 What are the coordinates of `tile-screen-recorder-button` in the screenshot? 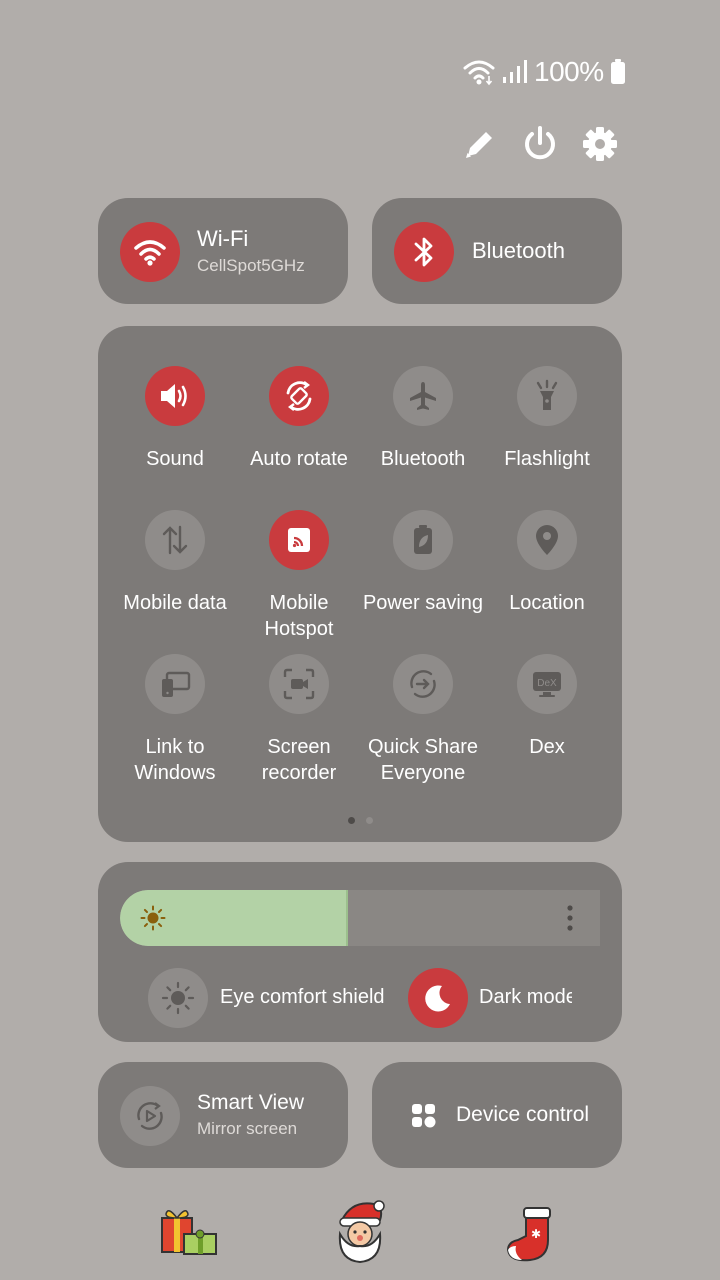 It's located at (299, 684).